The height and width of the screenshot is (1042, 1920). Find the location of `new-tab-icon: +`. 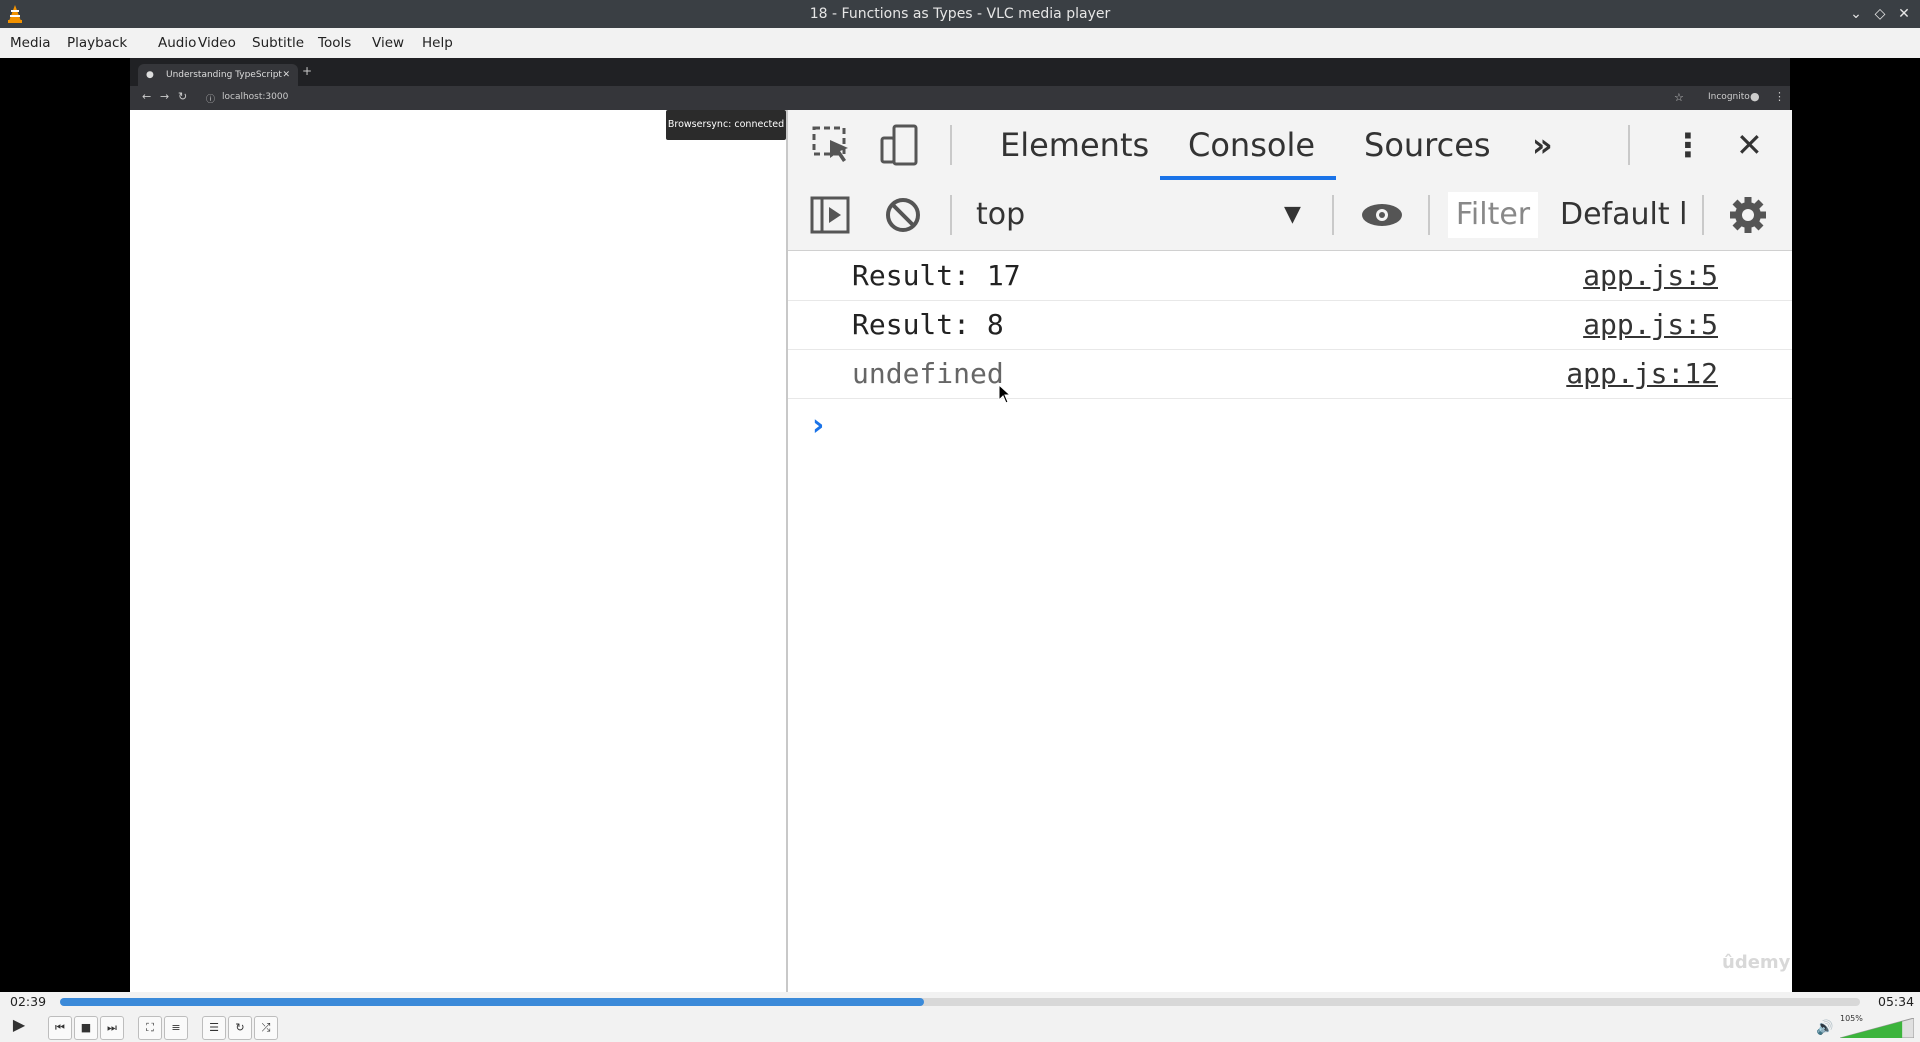

new-tab-icon: + is located at coordinates (307, 71).